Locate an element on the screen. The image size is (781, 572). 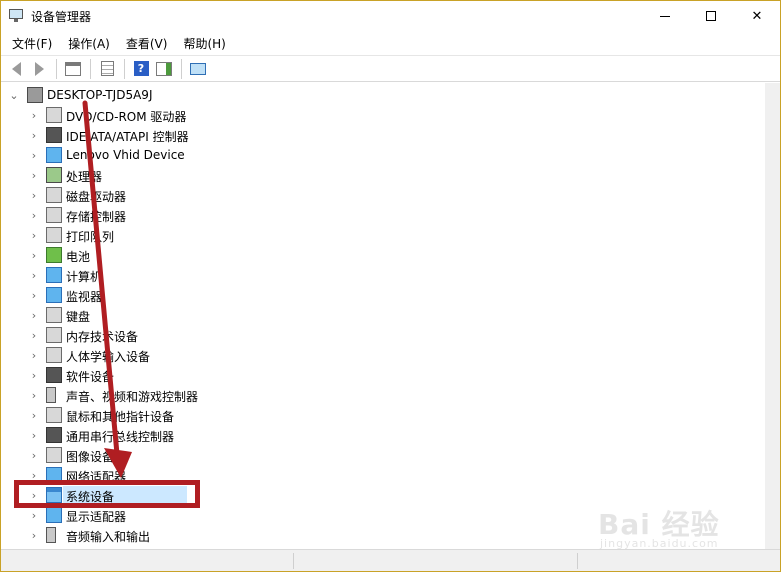
minimize-button is located at coordinates (665, 16).